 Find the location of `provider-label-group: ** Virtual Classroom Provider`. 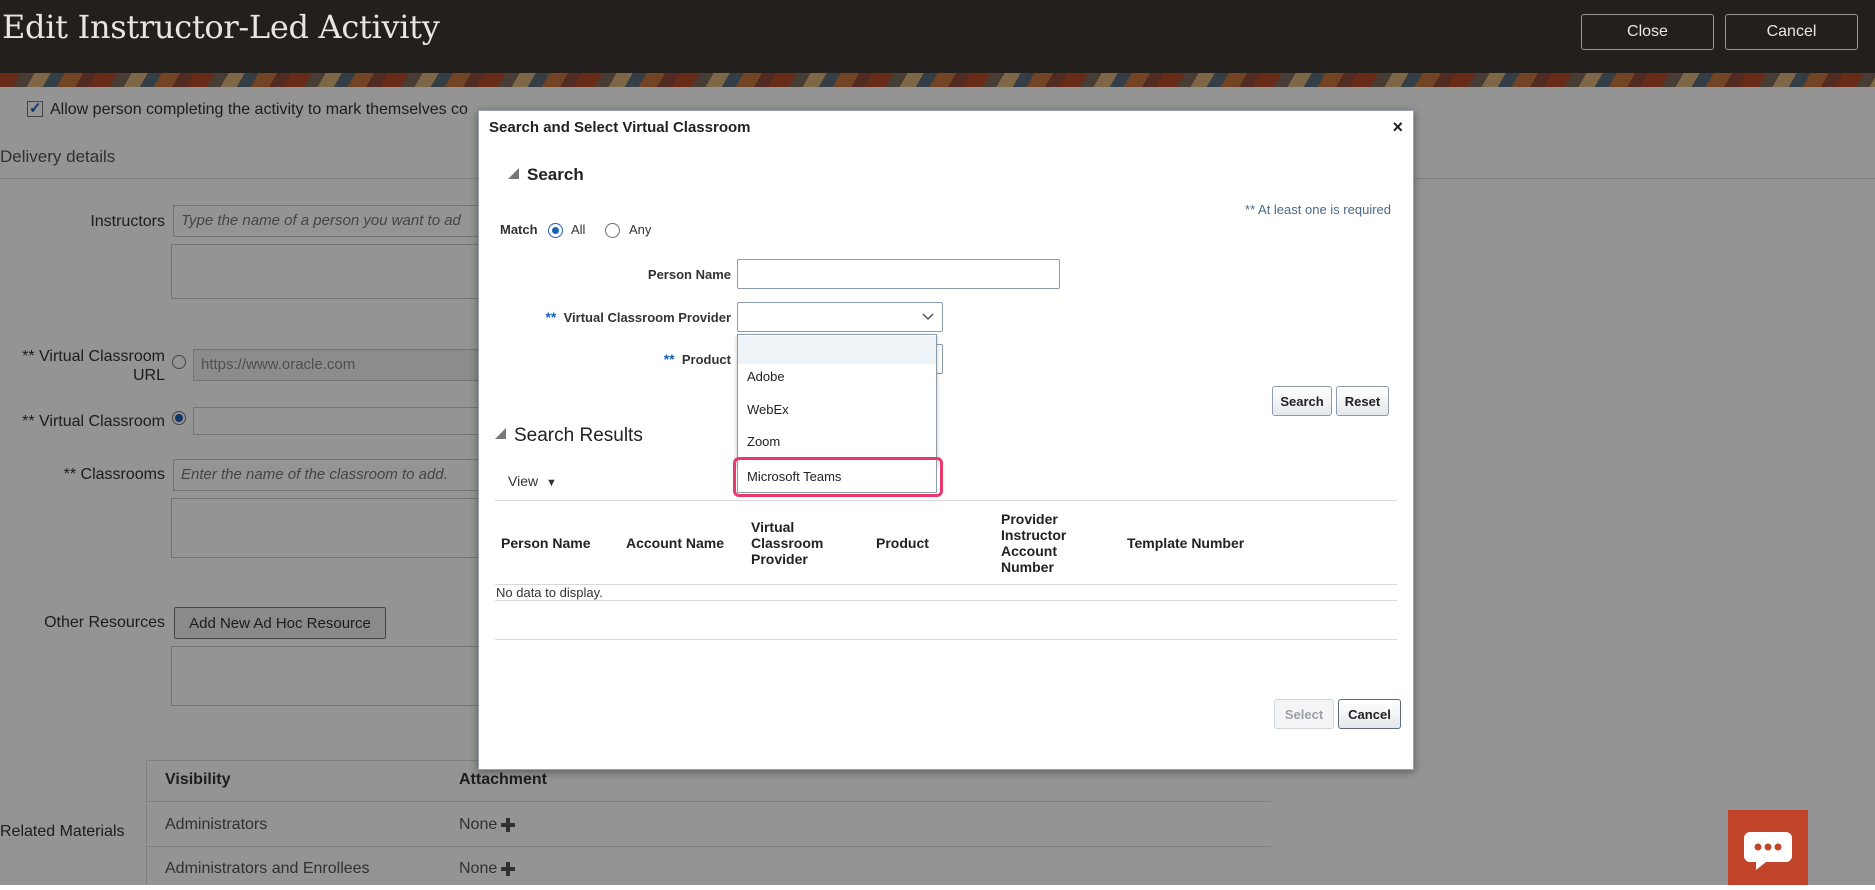

provider-label-group: ** Virtual Classroom Provider is located at coordinates (625, 317).